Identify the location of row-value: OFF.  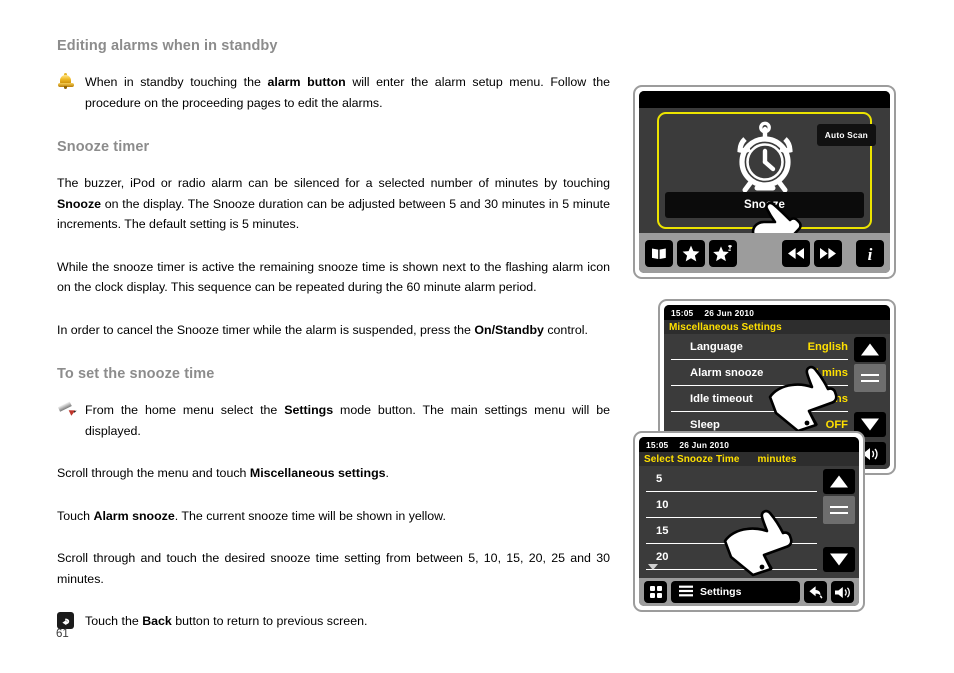
(836, 424).